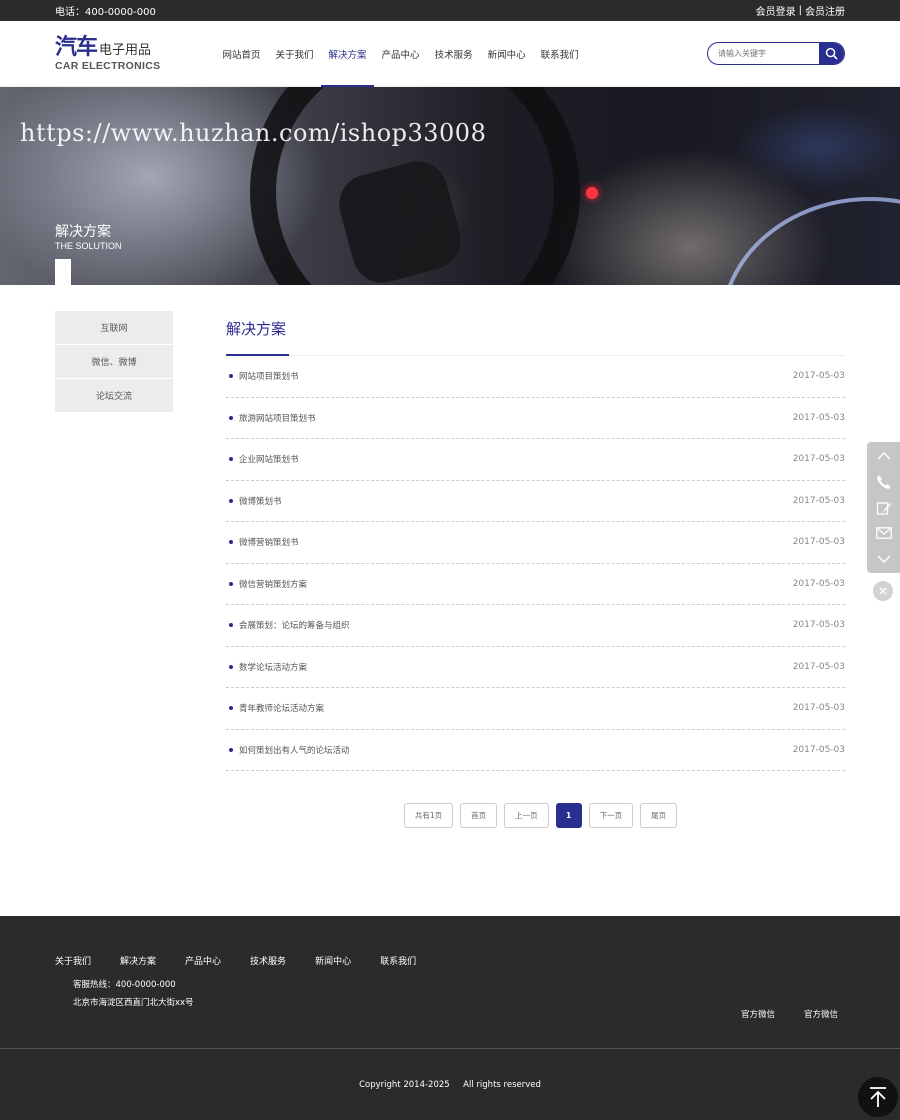  What do you see at coordinates (453, 54) in the screenshot?
I see `nav-item-tech: 技术服务` at bounding box center [453, 54].